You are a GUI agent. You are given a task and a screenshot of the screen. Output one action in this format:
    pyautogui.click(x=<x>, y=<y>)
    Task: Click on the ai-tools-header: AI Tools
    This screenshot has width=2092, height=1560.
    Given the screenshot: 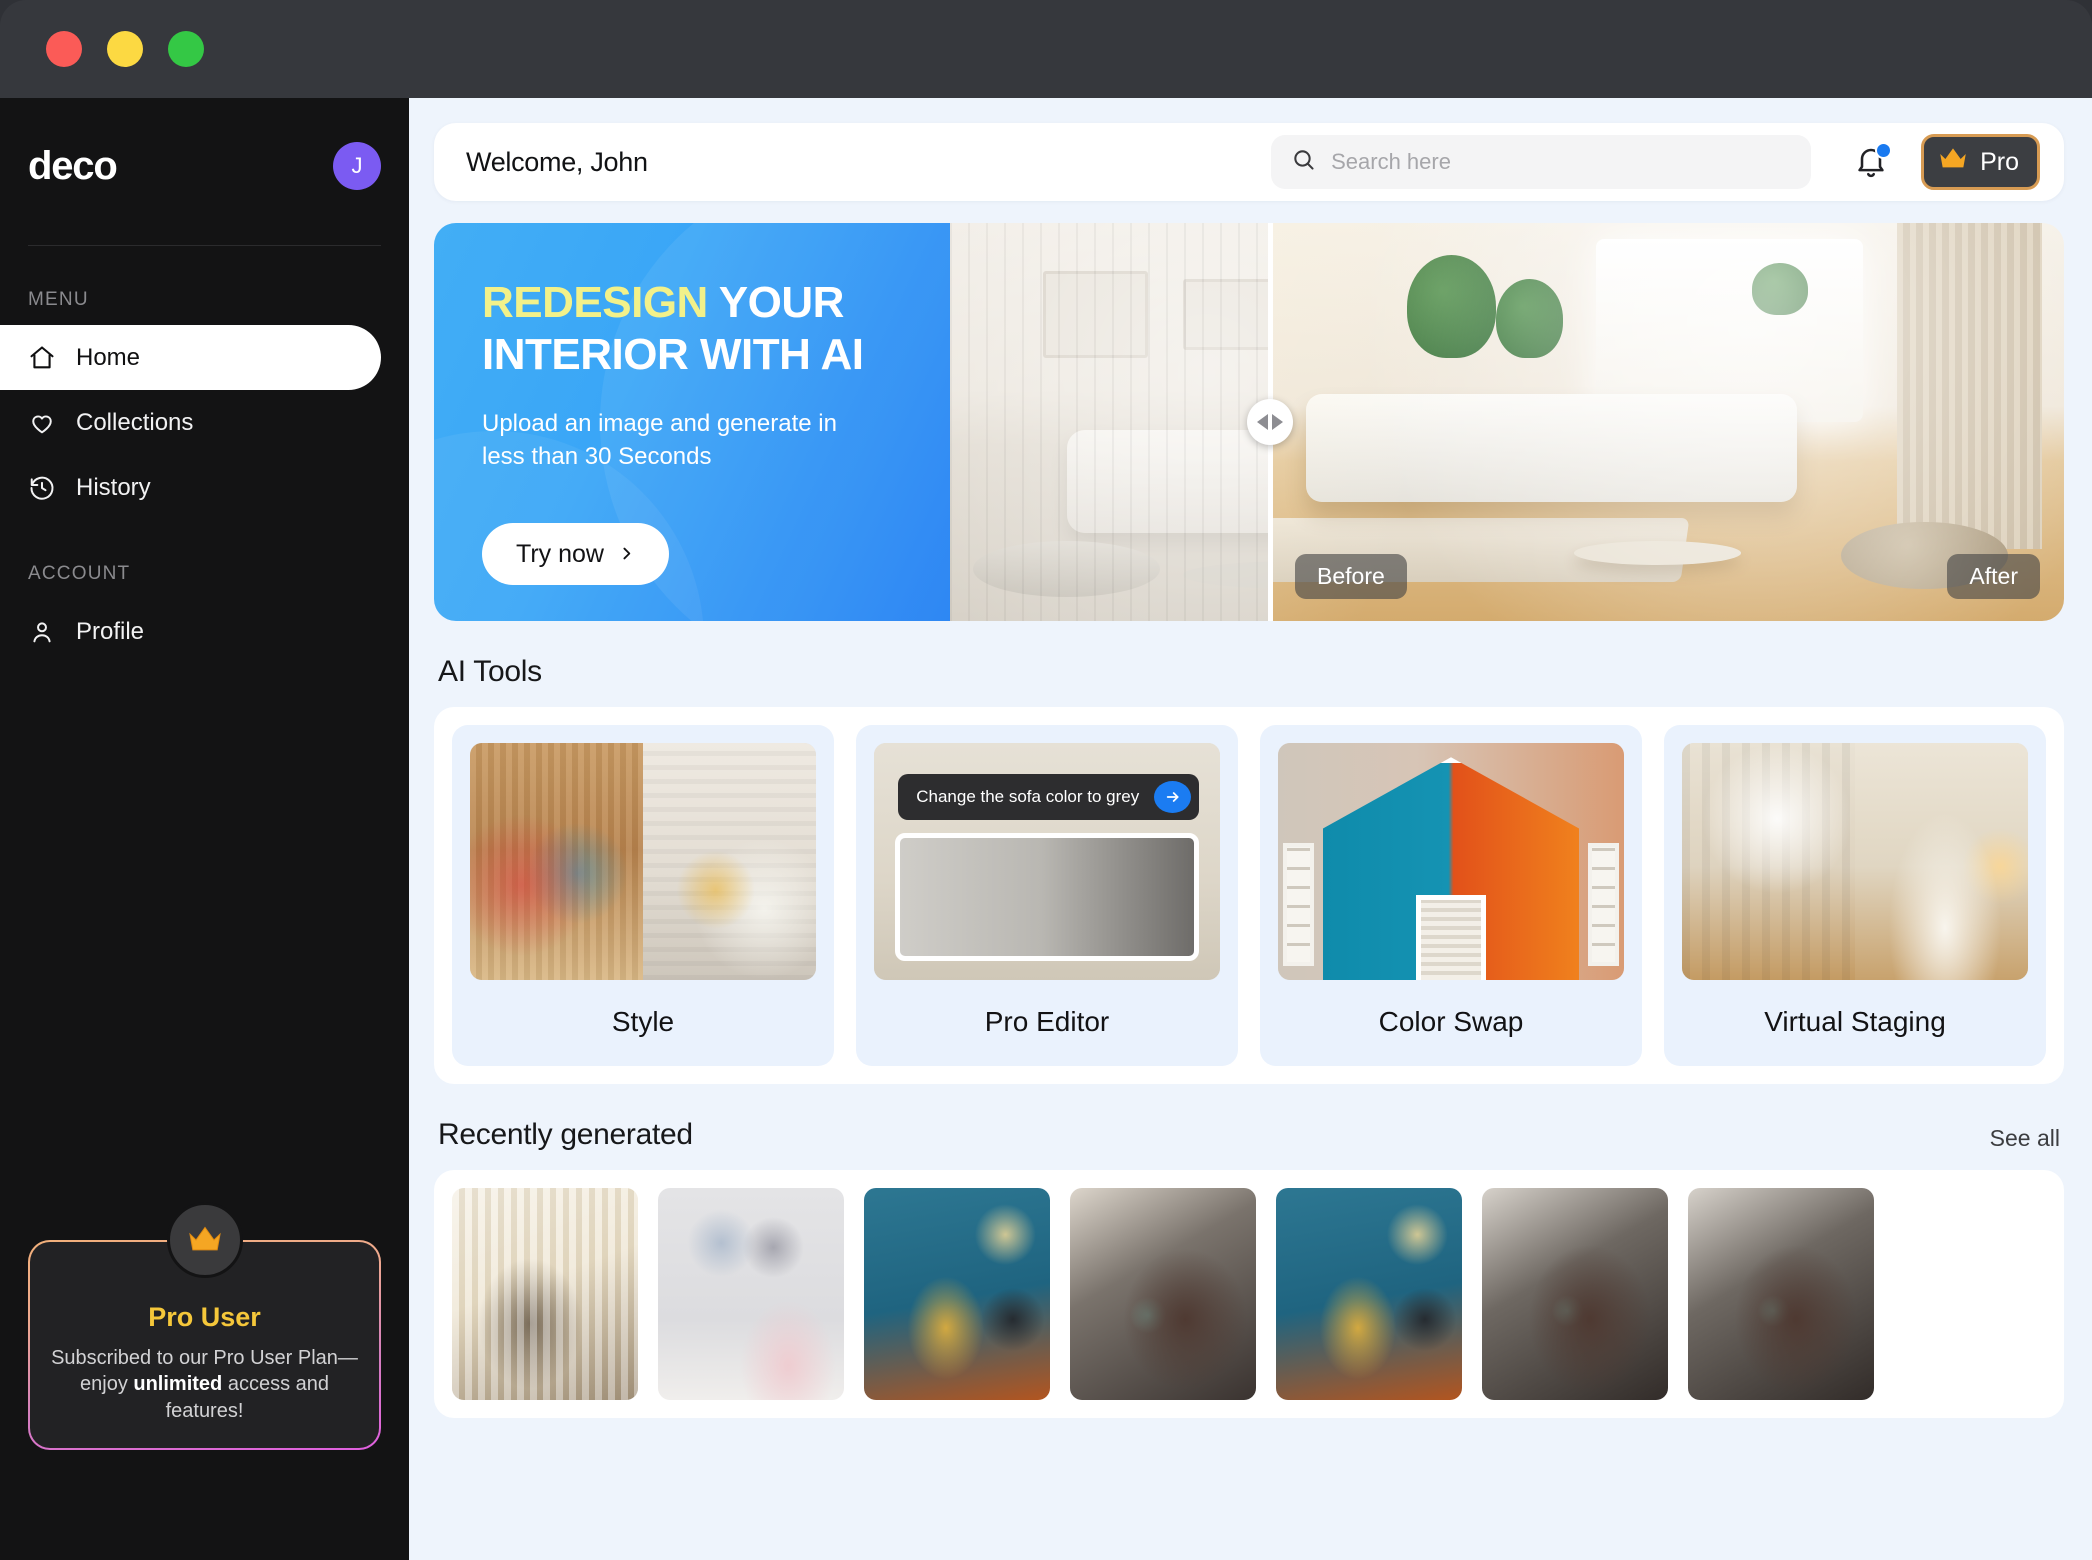 What is the action you would take?
    pyautogui.click(x=1249, y=672)
    